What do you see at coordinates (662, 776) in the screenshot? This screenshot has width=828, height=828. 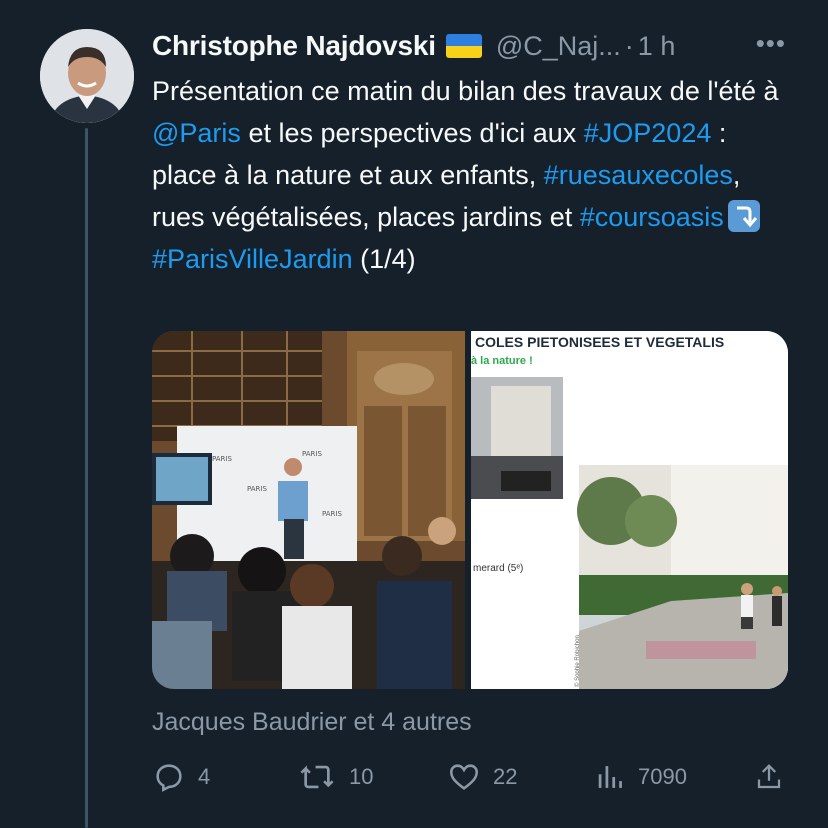 I see `views-count: 7090` at bounding box center [662, 776].